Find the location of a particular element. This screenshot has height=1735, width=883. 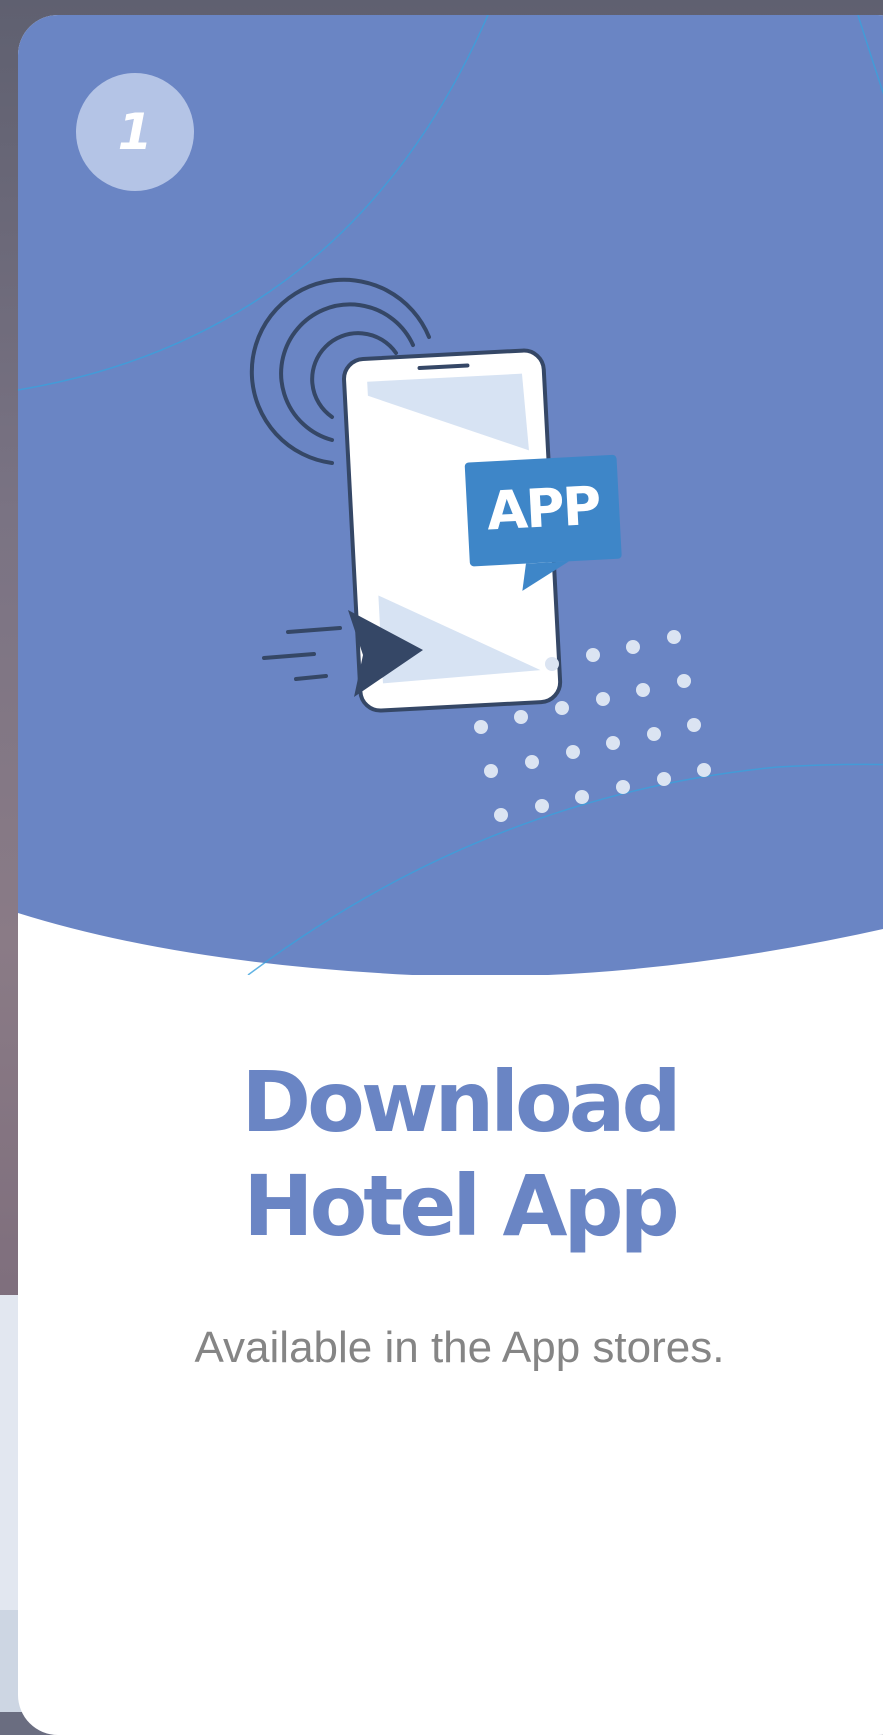

card-title: Download Hotel App is located at coordinates (450, 1154).